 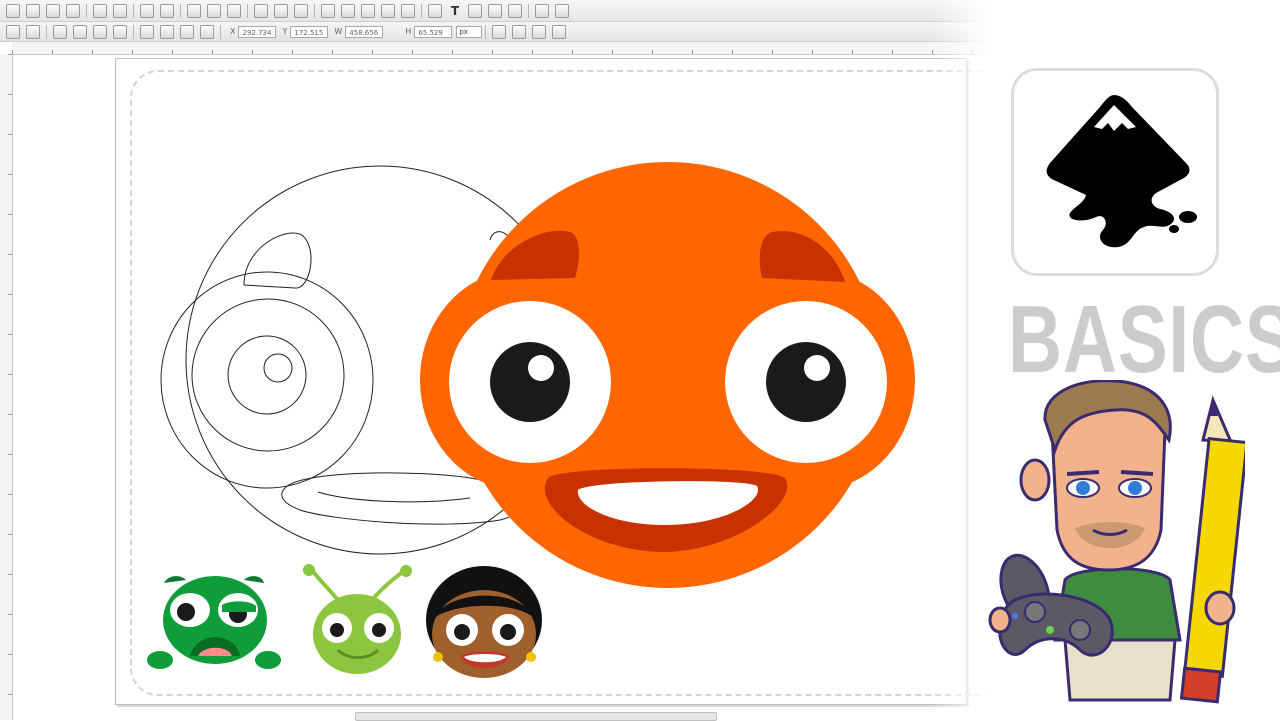 I want to click on basics-title: BASICS, so click(x=1144, y=339).